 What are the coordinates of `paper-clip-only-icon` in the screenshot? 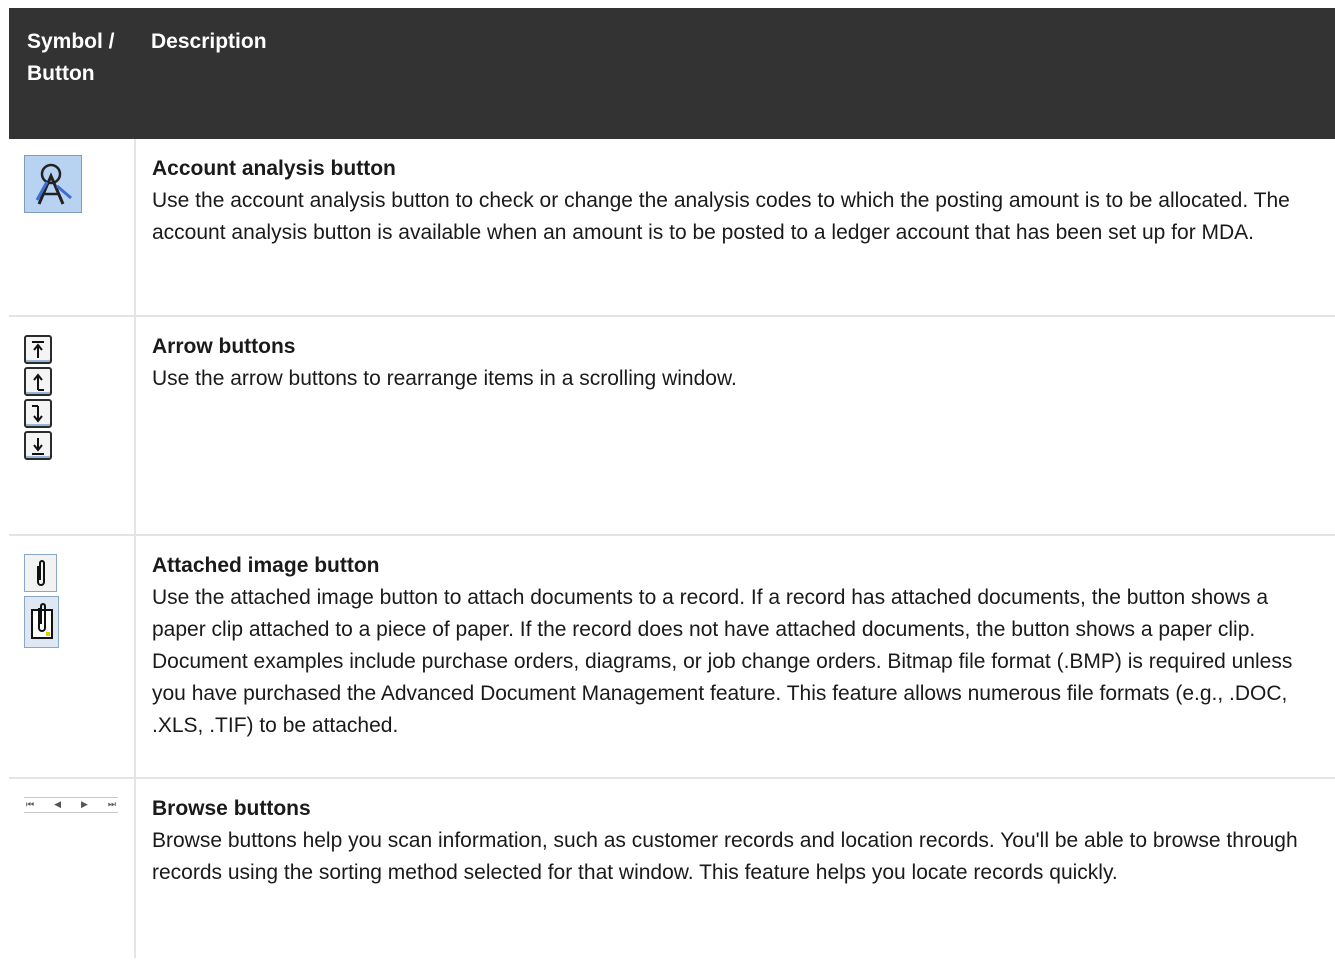 It's located at (40, 573).